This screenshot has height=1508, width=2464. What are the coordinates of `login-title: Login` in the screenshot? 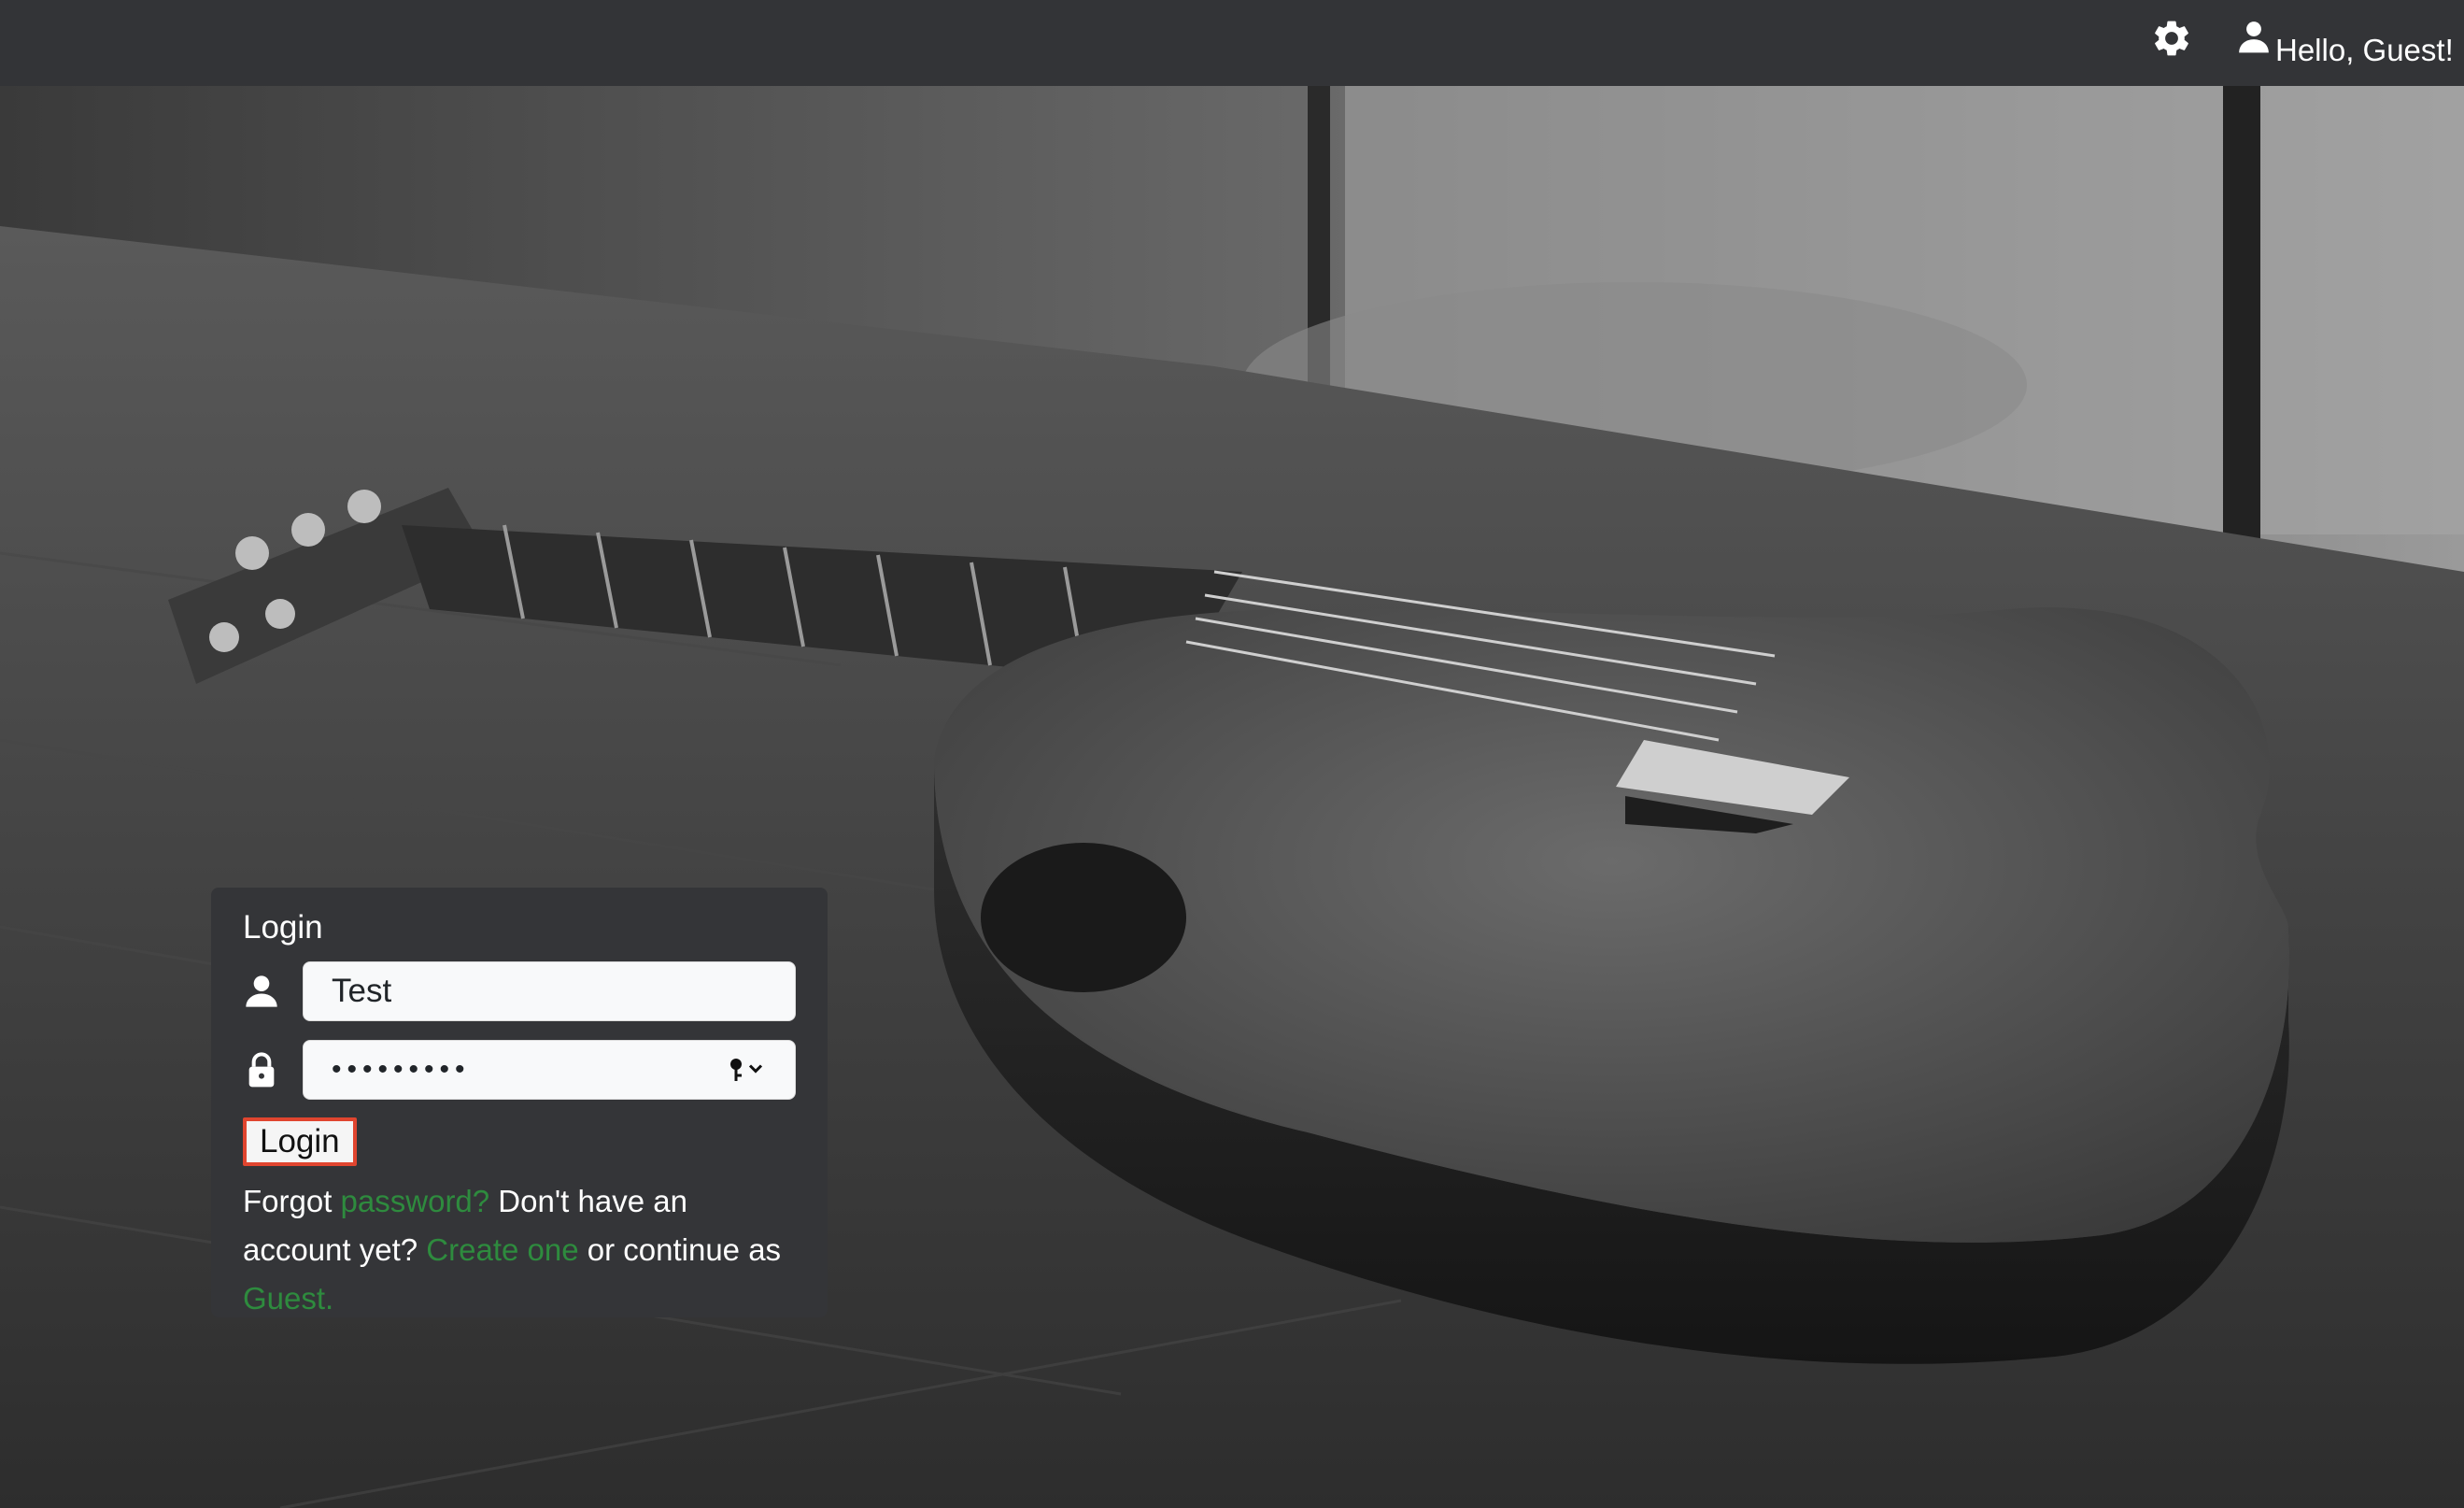 It's located at (283, 927).